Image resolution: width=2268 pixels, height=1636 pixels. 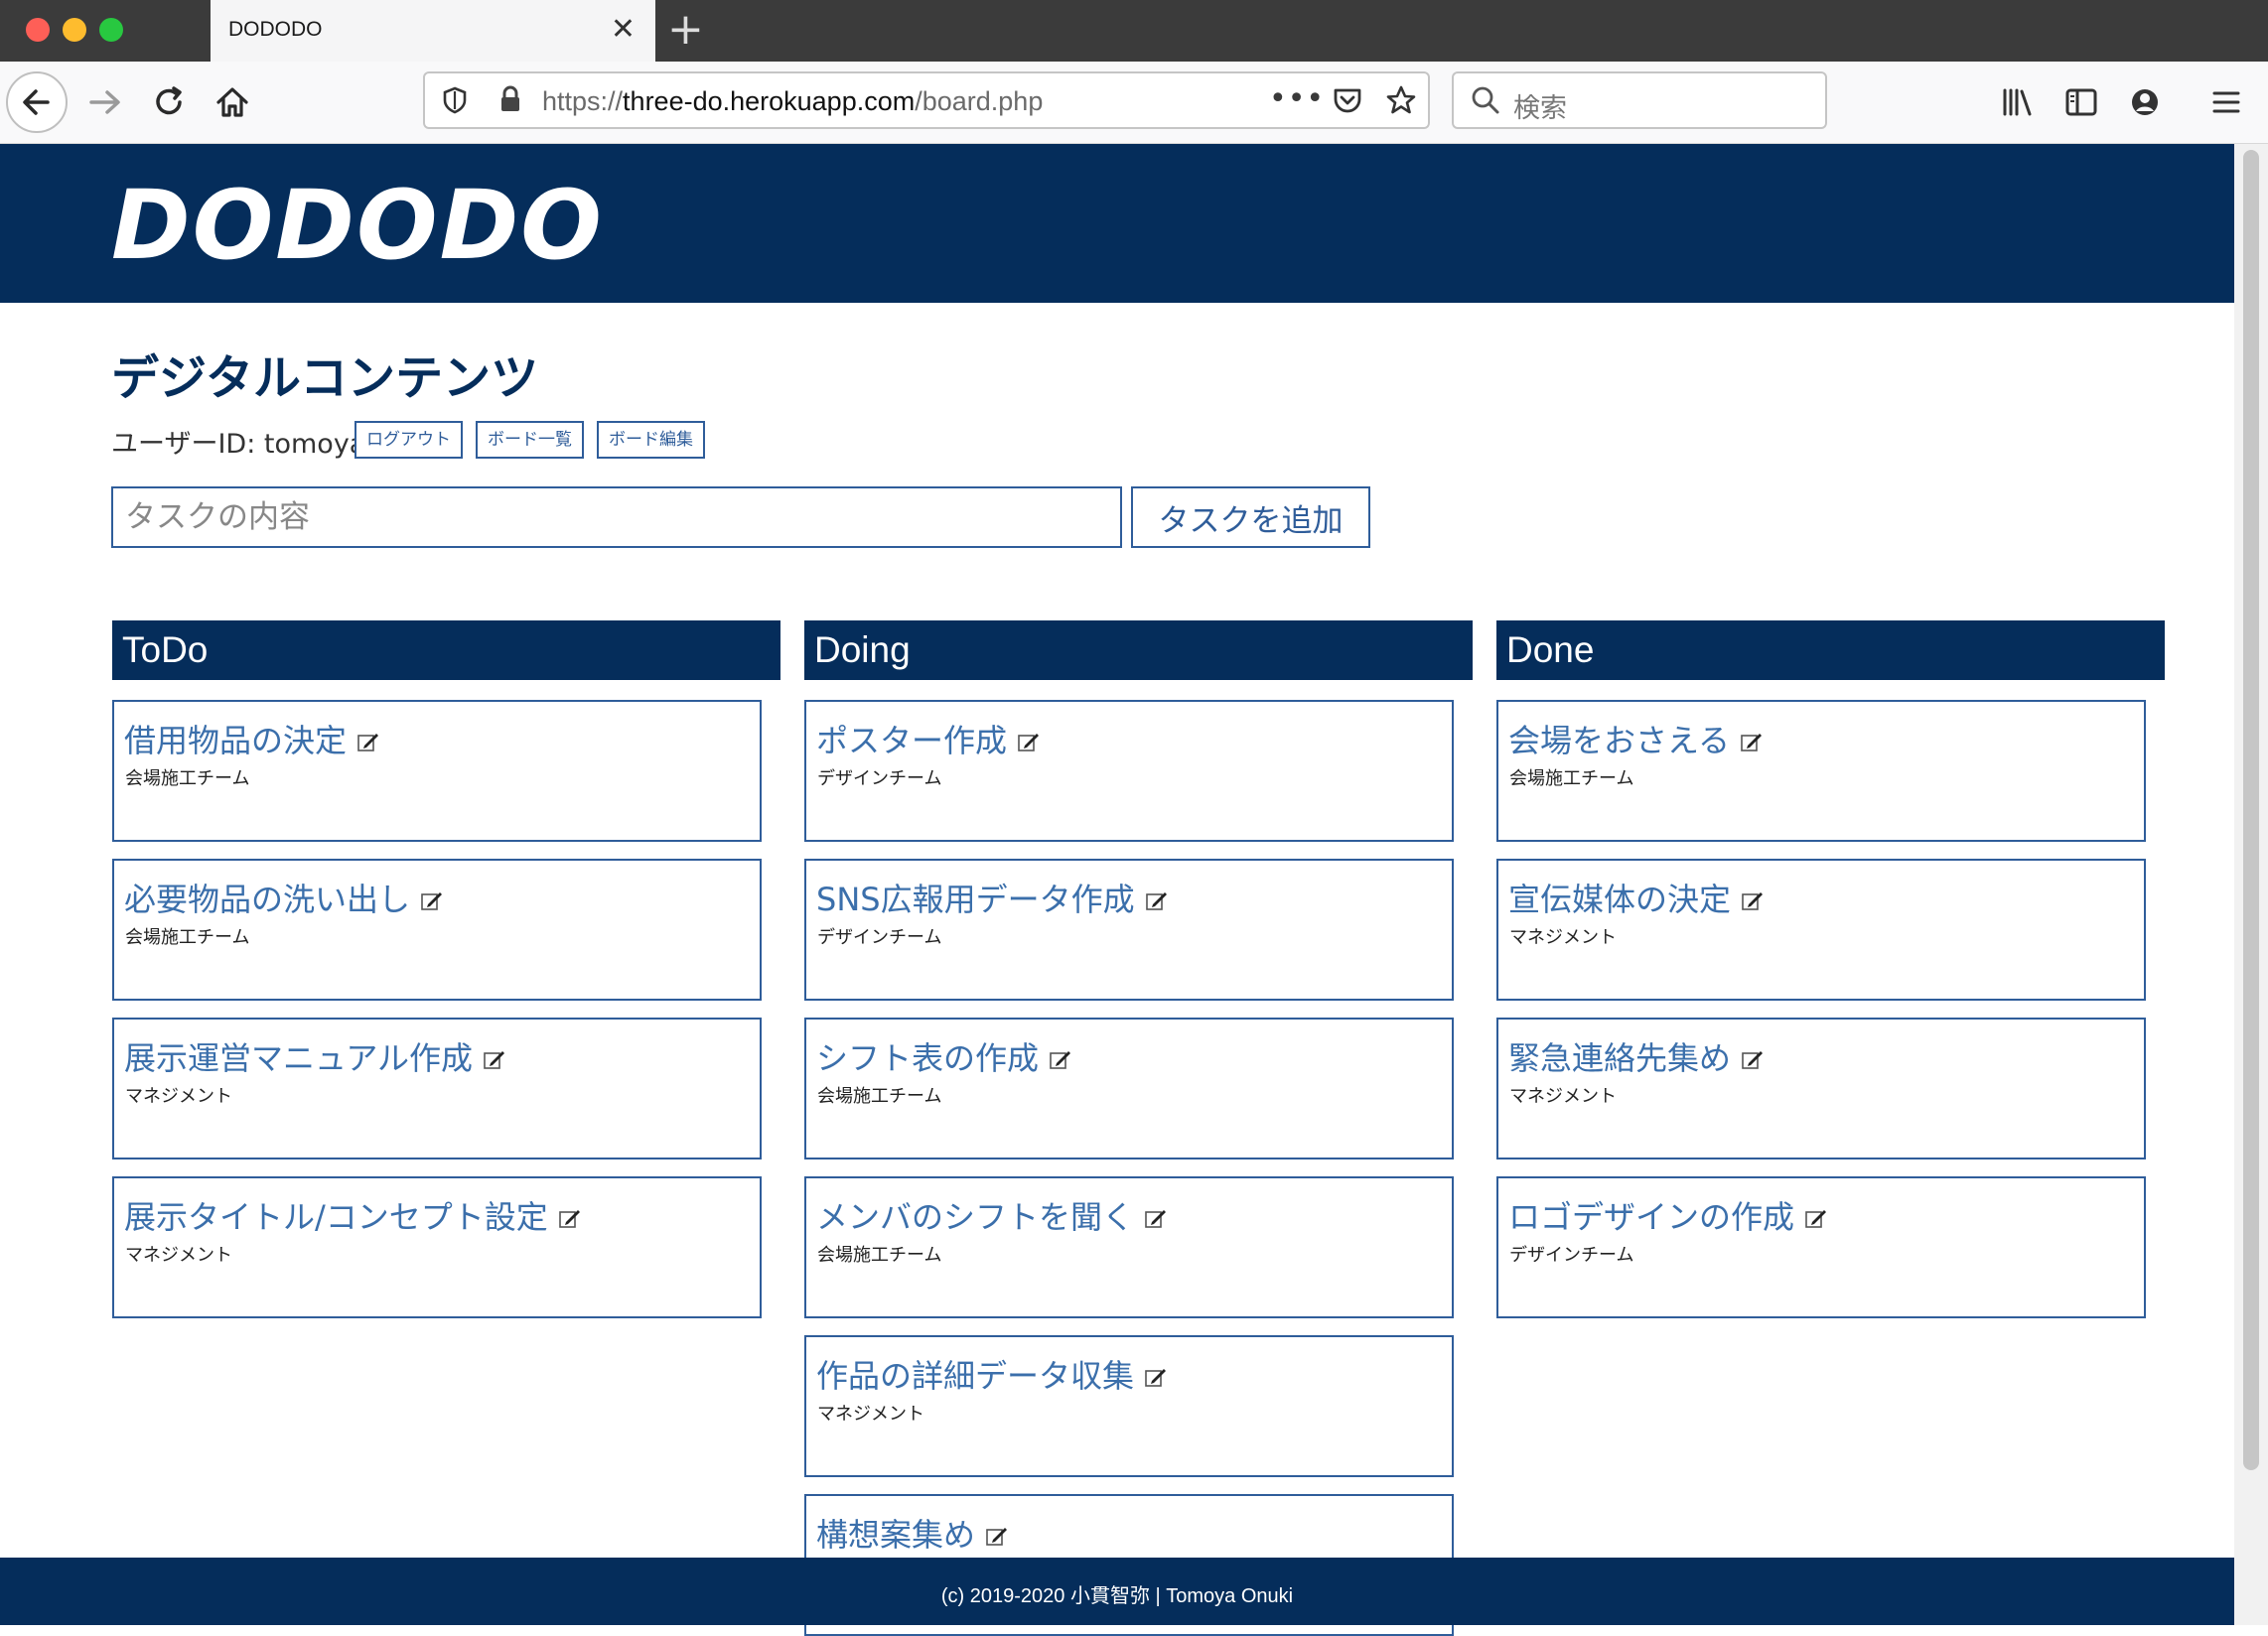 I want to click on task-card: ポスター作成デザインチーム, so click(x=1129, y=771).